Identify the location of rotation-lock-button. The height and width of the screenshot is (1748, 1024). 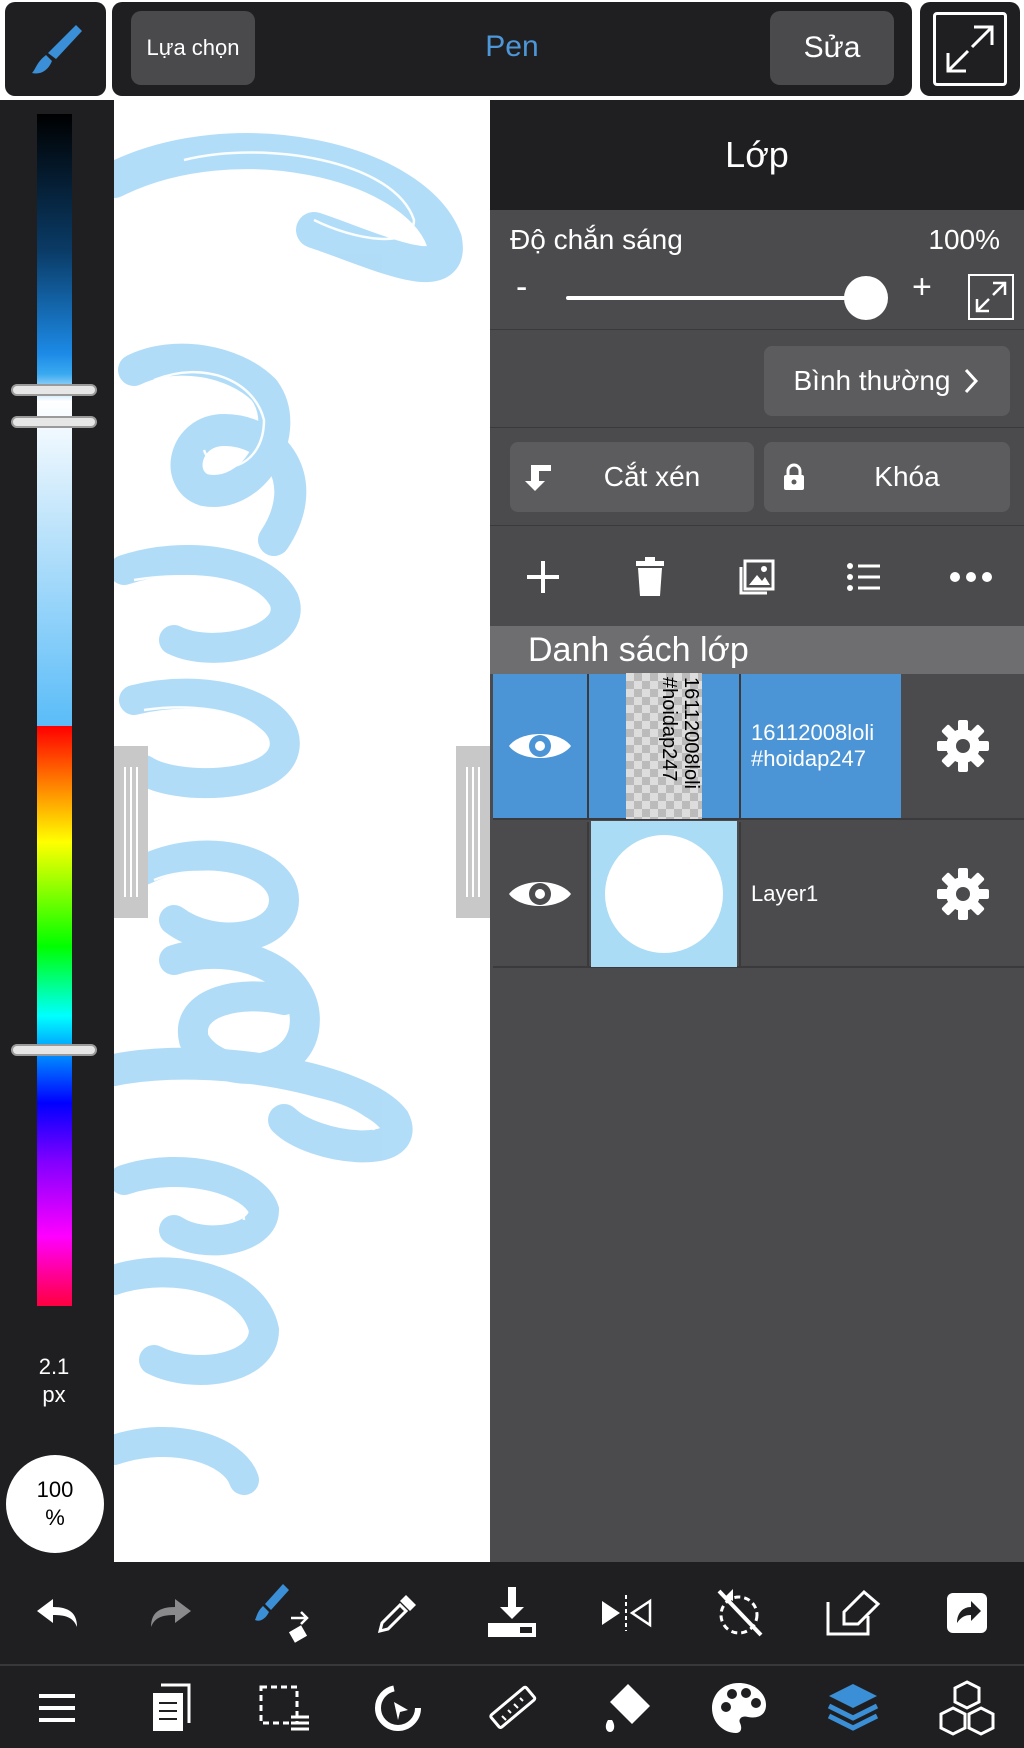
(739, 1613).